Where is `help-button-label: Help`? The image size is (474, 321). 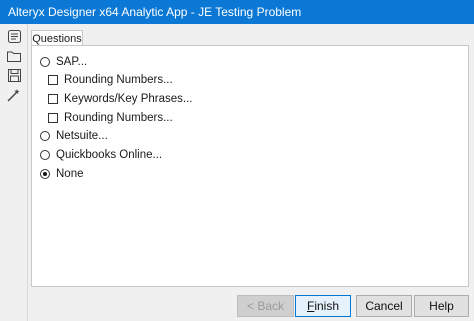 help-button-label: Help is located at coordinates (441, 306).